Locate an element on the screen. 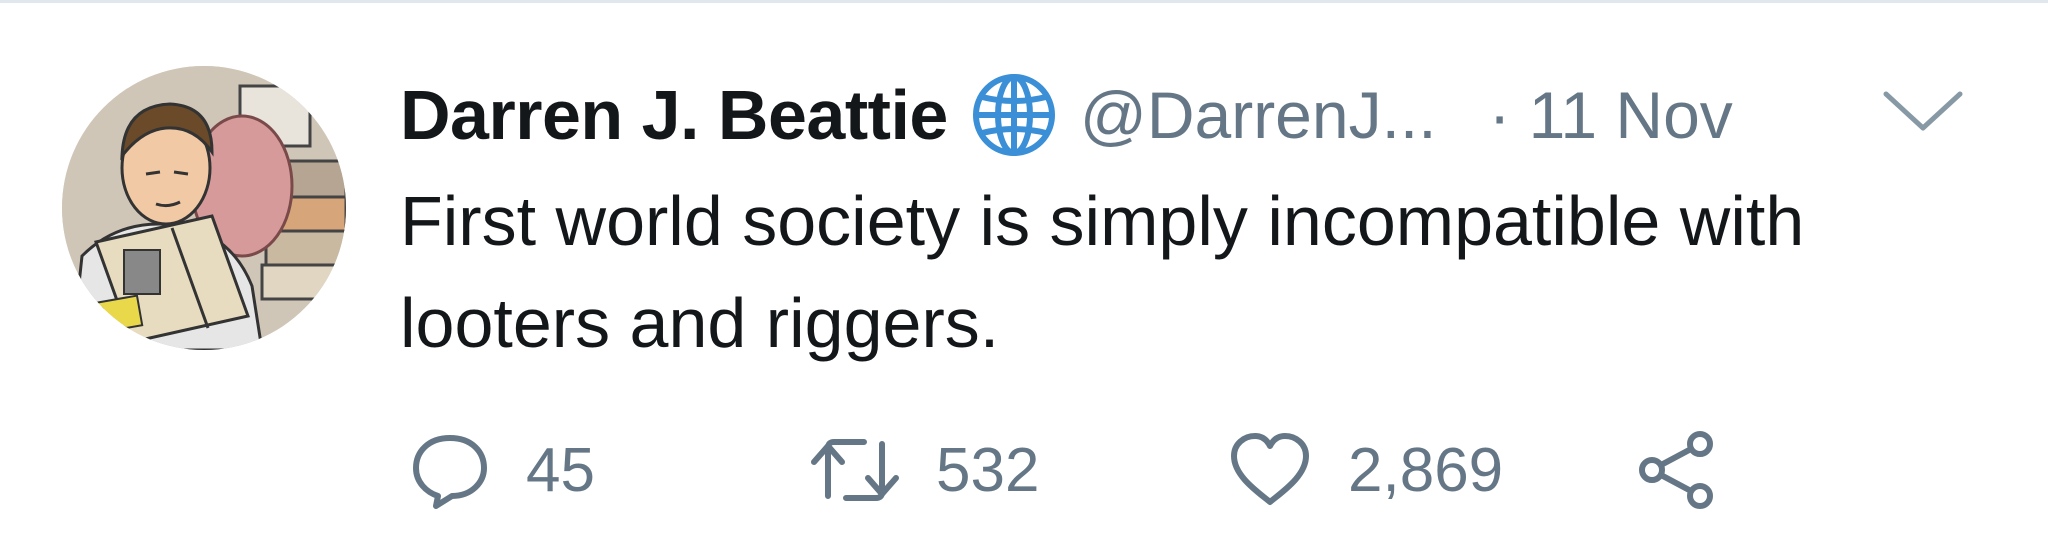 This screenshot has height=556, width=2048. cartoon-avatar-illustration is located at coordinates (204, 208).